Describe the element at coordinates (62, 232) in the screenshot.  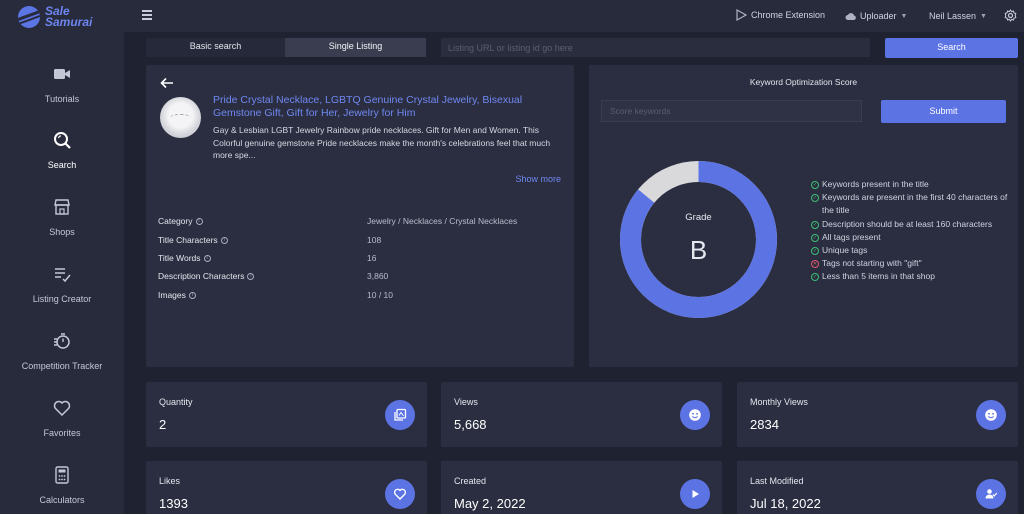
I see `sidebar-item-label: Shops` at that location.